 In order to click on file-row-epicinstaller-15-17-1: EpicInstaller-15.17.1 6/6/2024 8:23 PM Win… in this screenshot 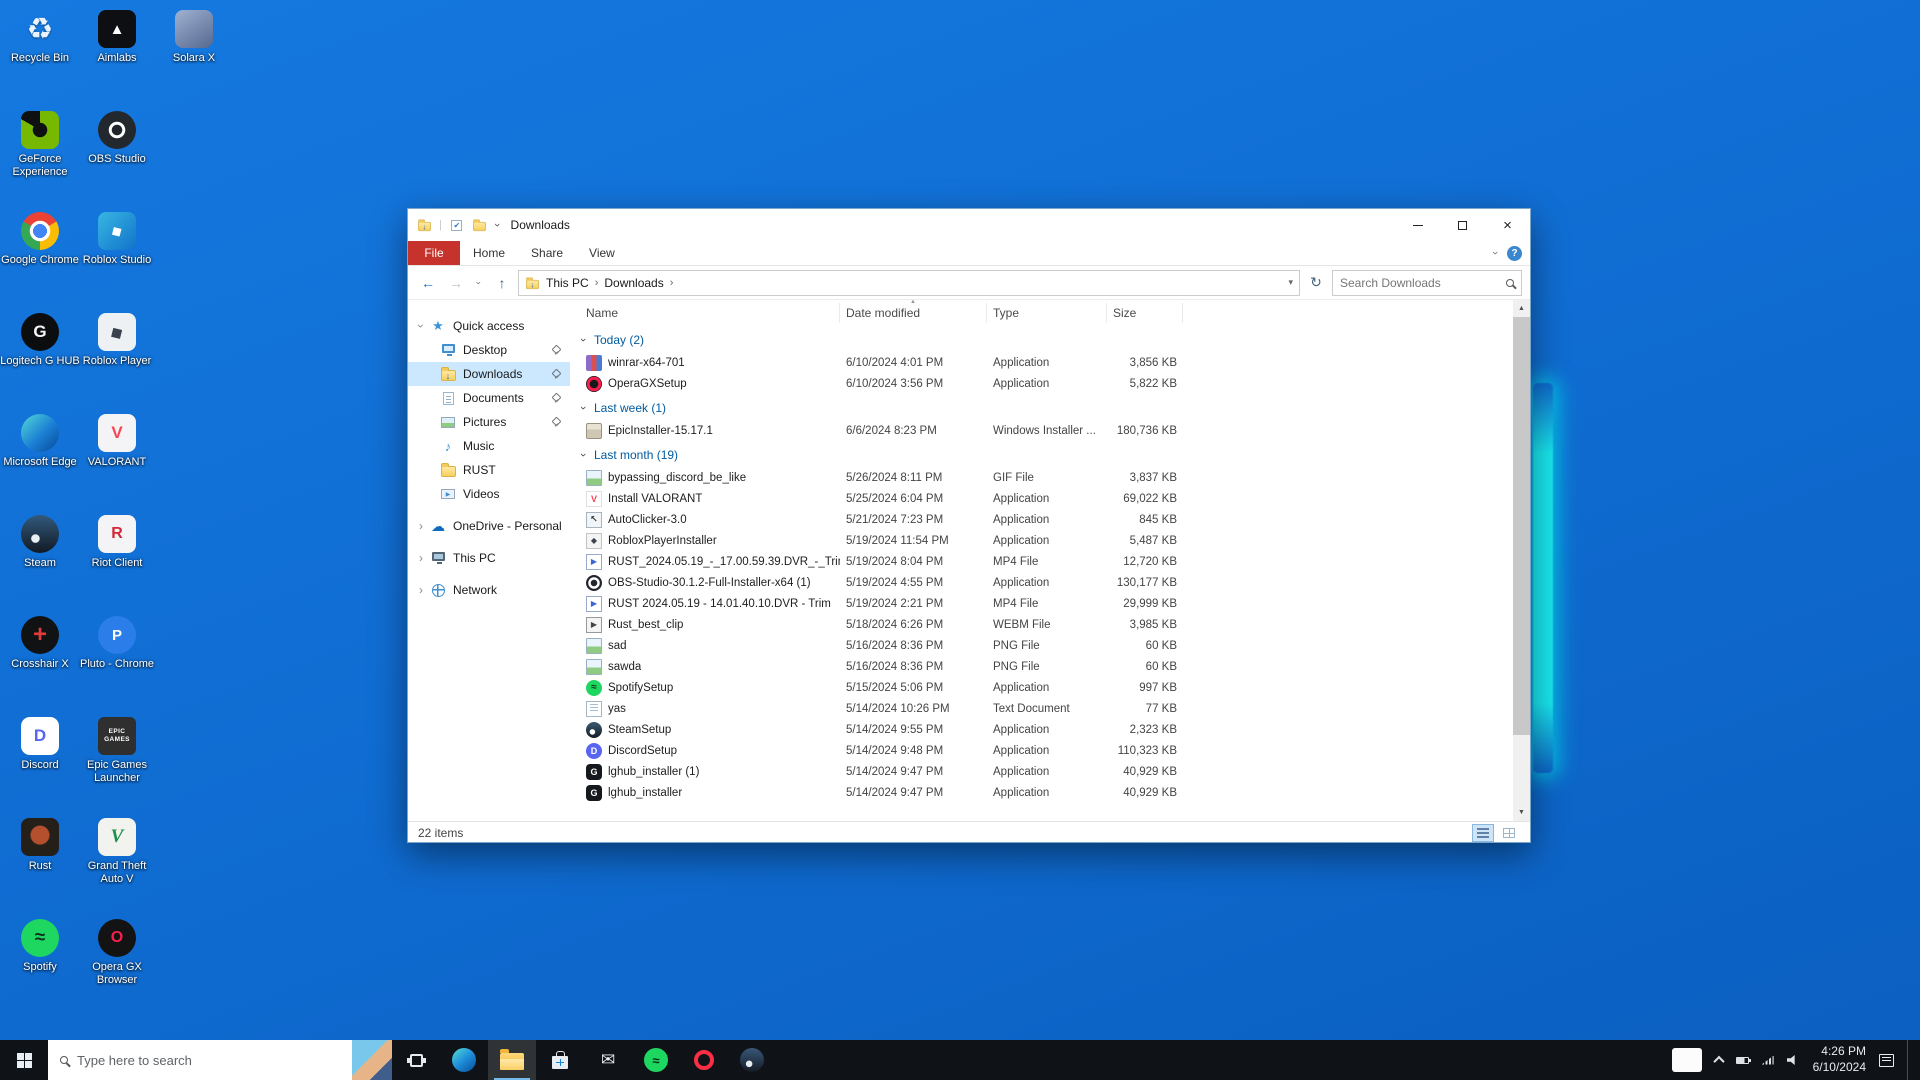, I will do `click(1041, 430)`.